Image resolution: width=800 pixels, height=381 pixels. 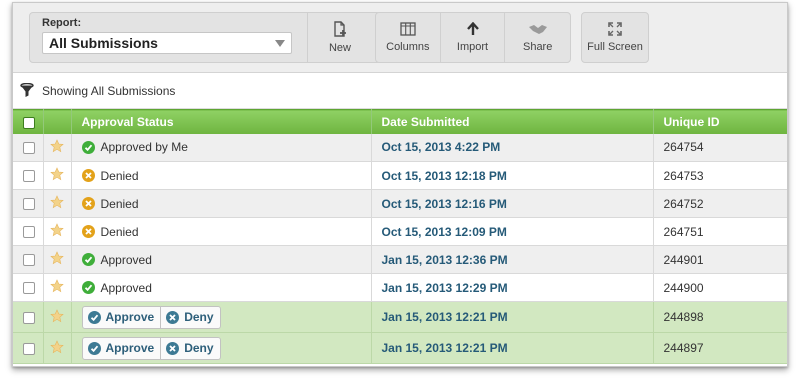 I want to click on approval-status-text: Approved by Me, so click(x=144, y=147).